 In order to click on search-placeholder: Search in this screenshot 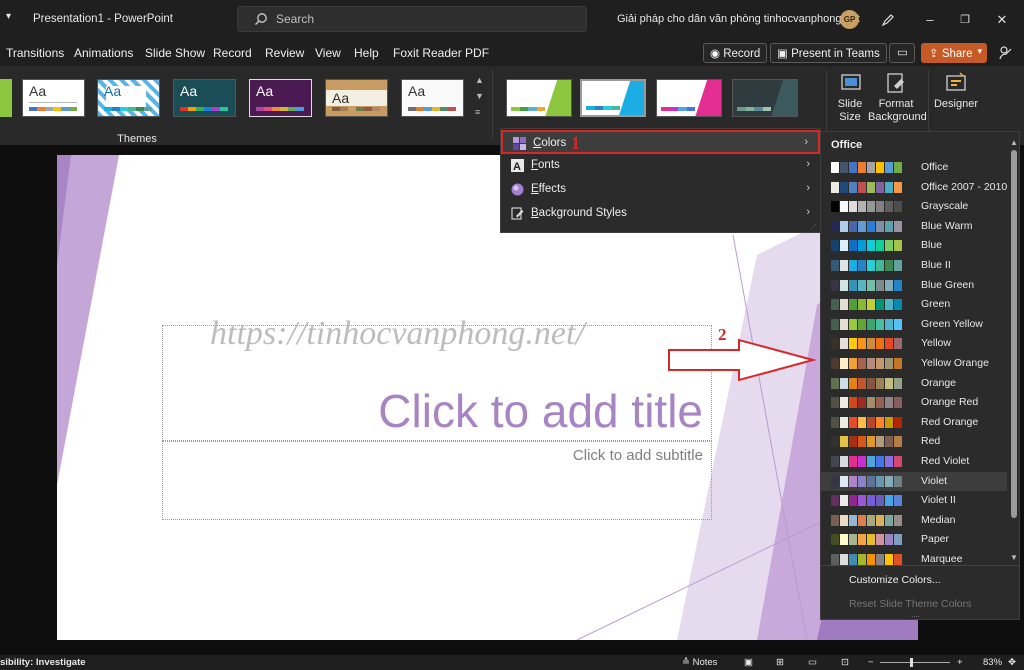, I will do `click(295, 19)`.